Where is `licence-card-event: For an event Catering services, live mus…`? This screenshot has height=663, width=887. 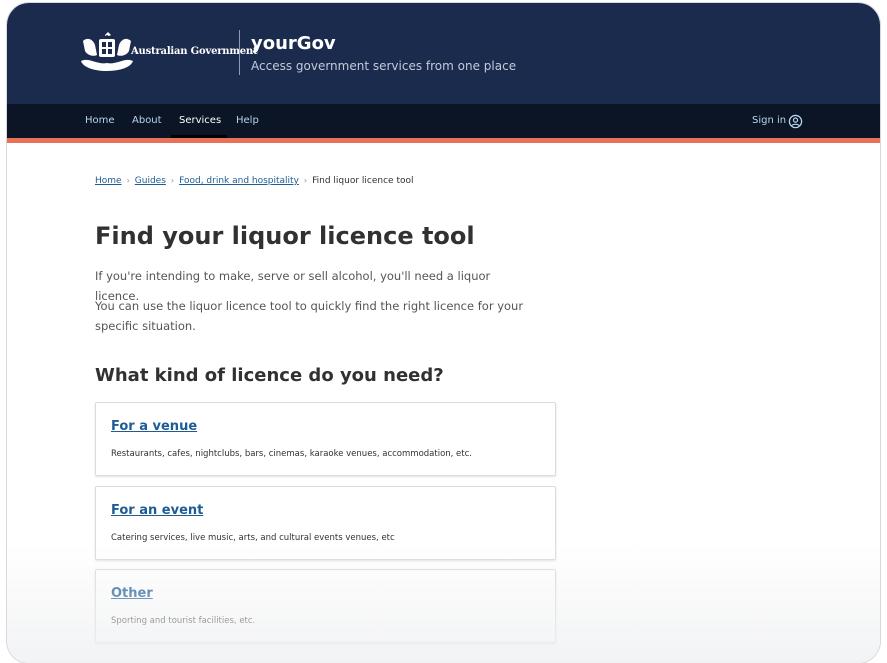
licence-card-event: For an event Catering services, live mus… is located at coordinates (325, 523).